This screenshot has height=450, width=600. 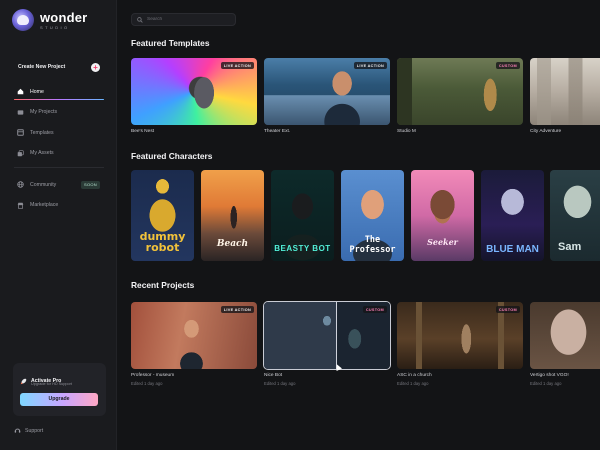 What do you see at coordinates (232, 244) in the screenshot?
I see `character-title: Beach` at bounding box center [232, 244].